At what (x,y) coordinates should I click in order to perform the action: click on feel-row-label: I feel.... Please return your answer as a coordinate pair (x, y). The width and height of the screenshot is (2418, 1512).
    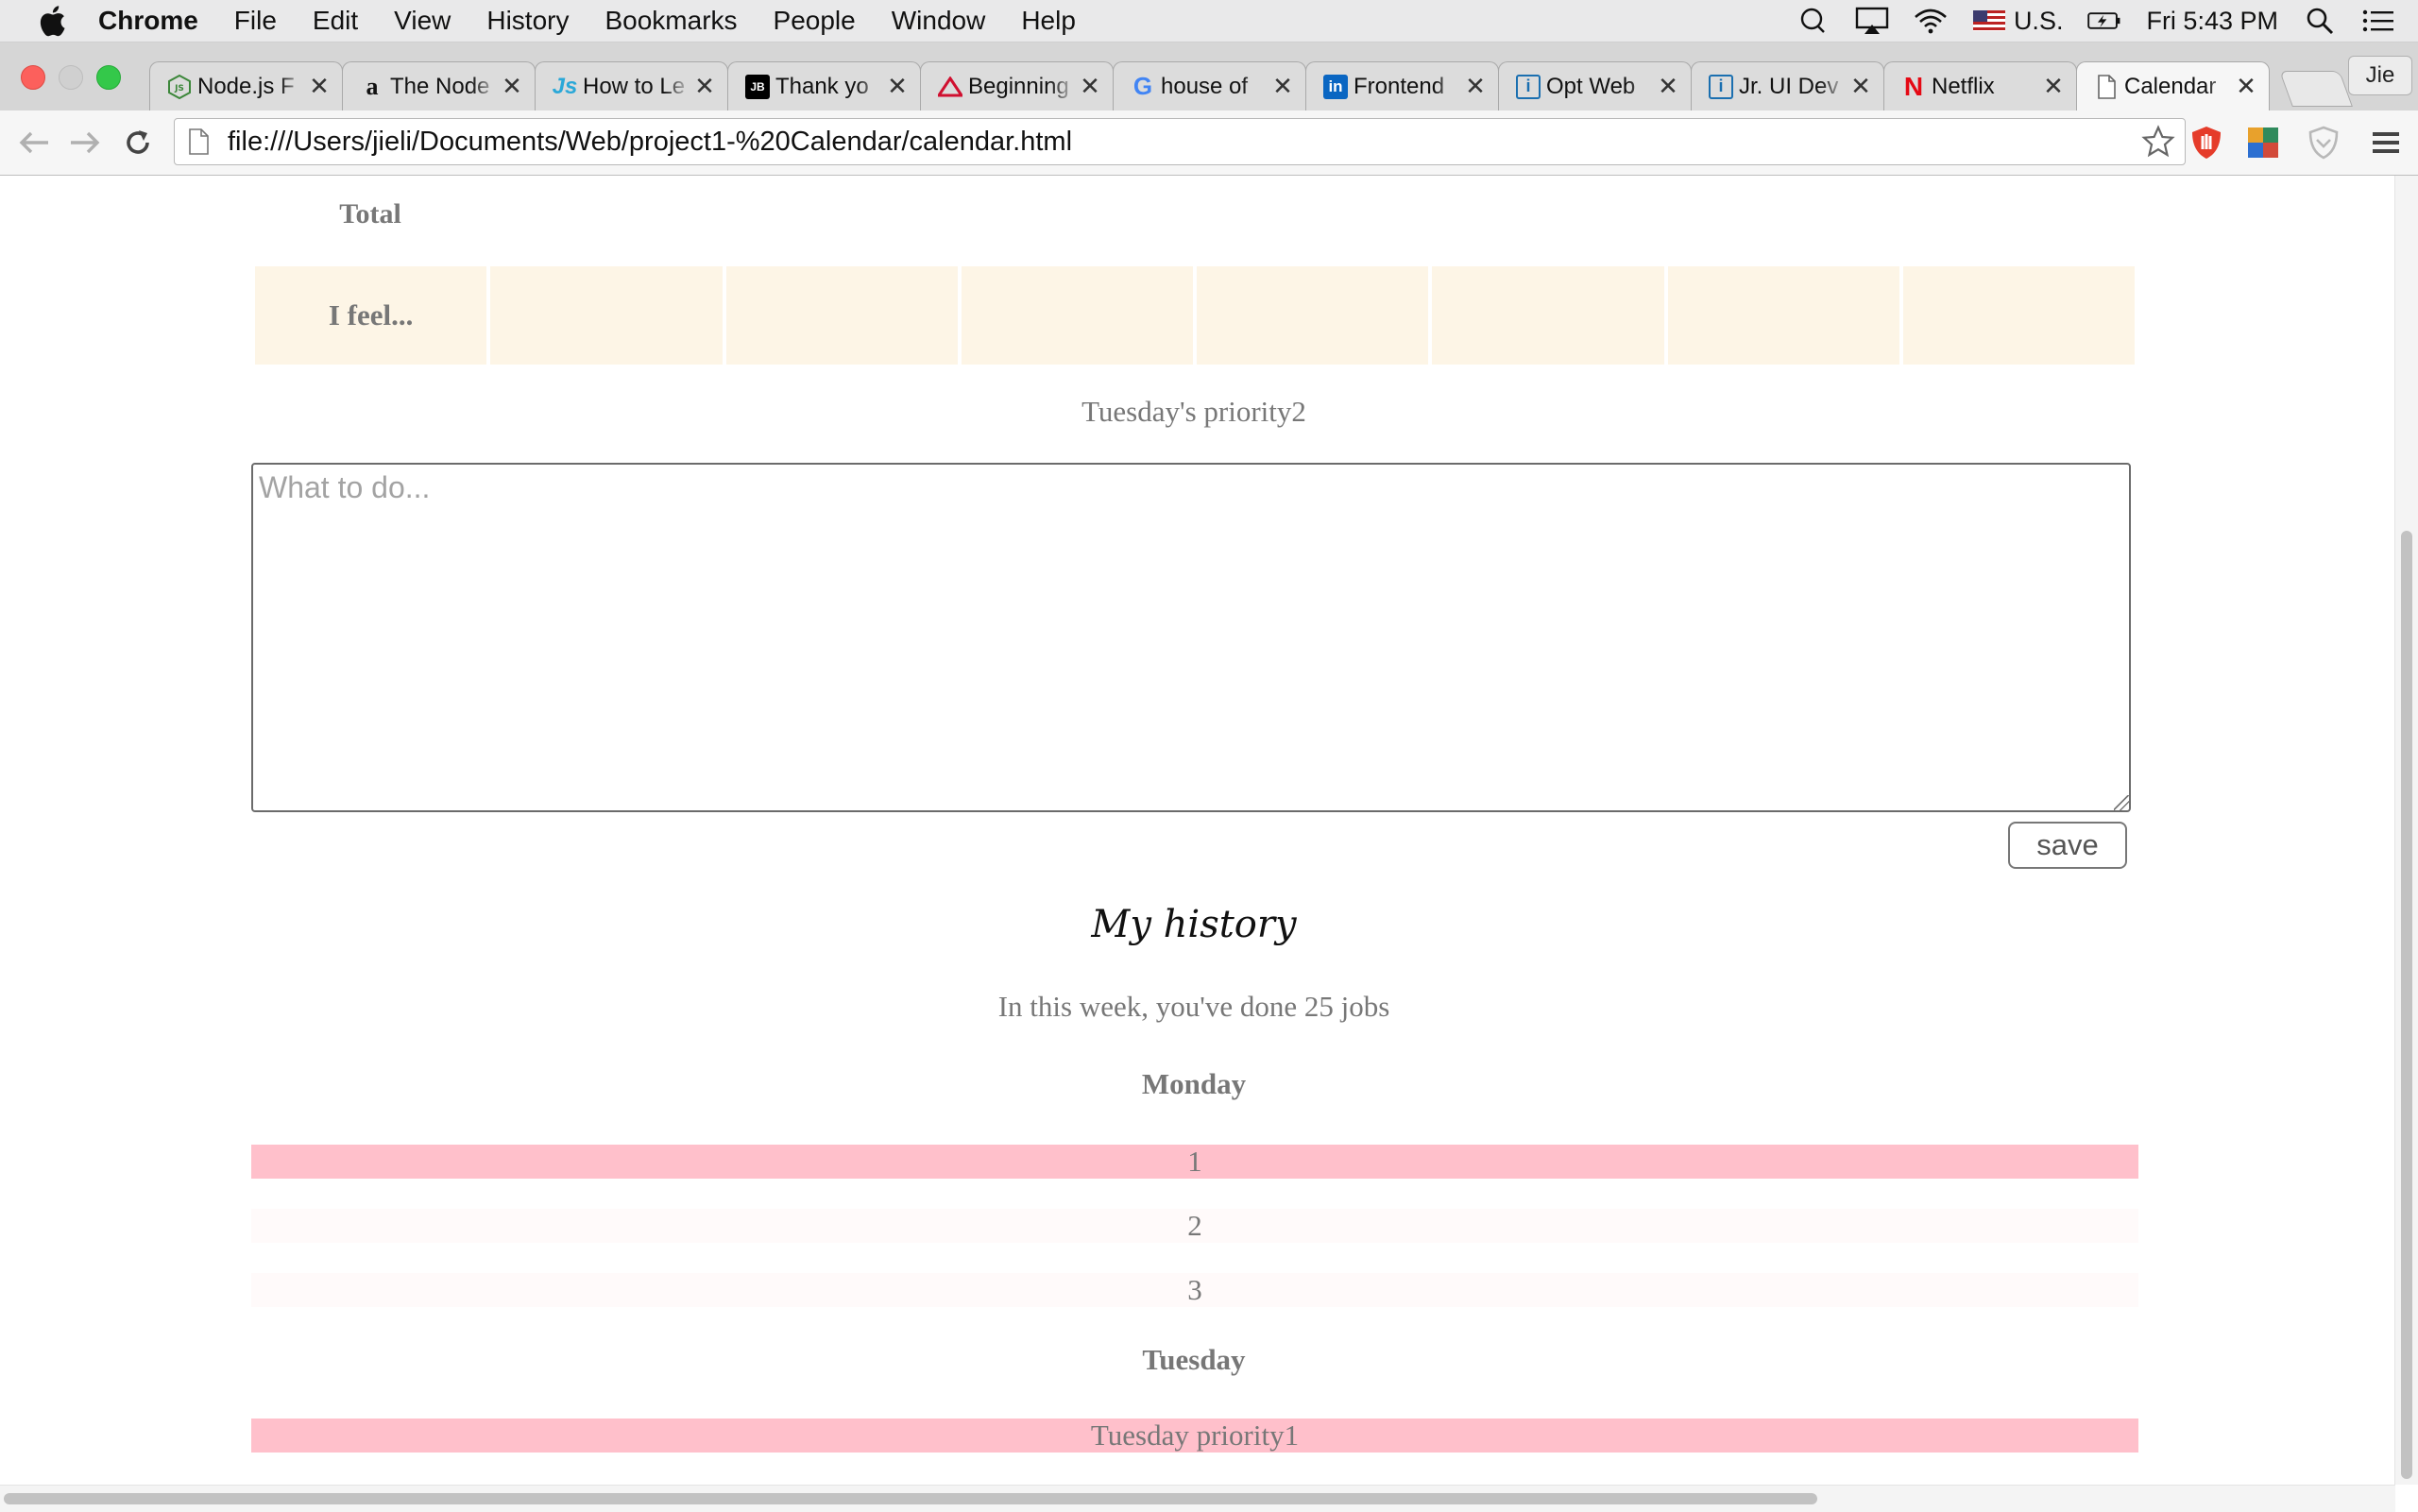
    Looking at the image, I should click on (371, 315).